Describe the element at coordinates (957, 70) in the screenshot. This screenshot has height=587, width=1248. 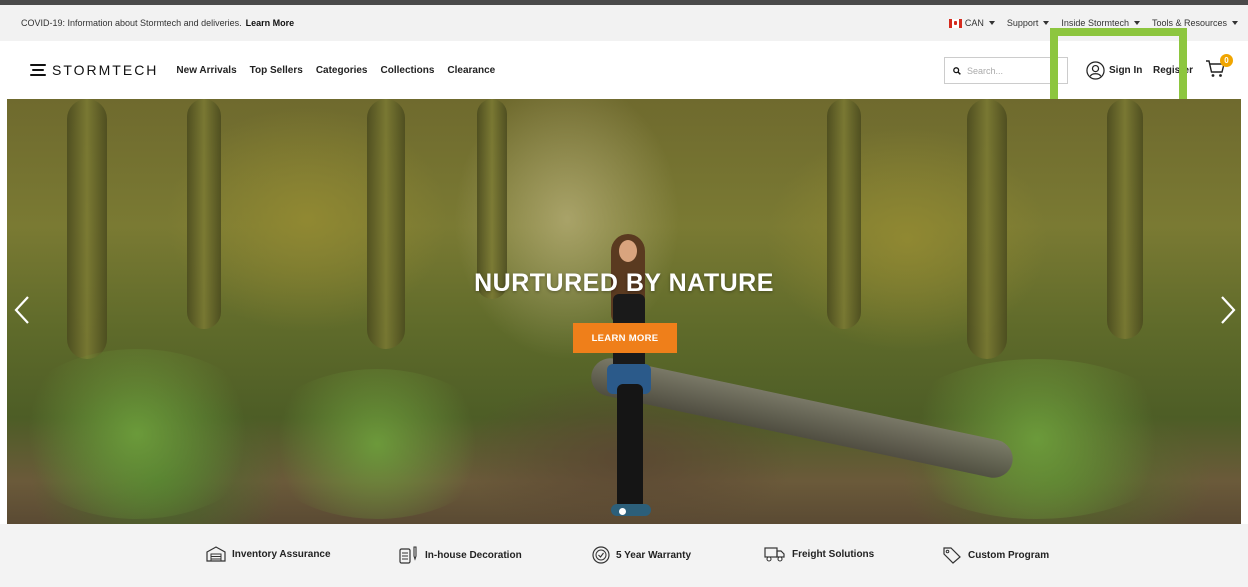
I see `search-icon` at that location.